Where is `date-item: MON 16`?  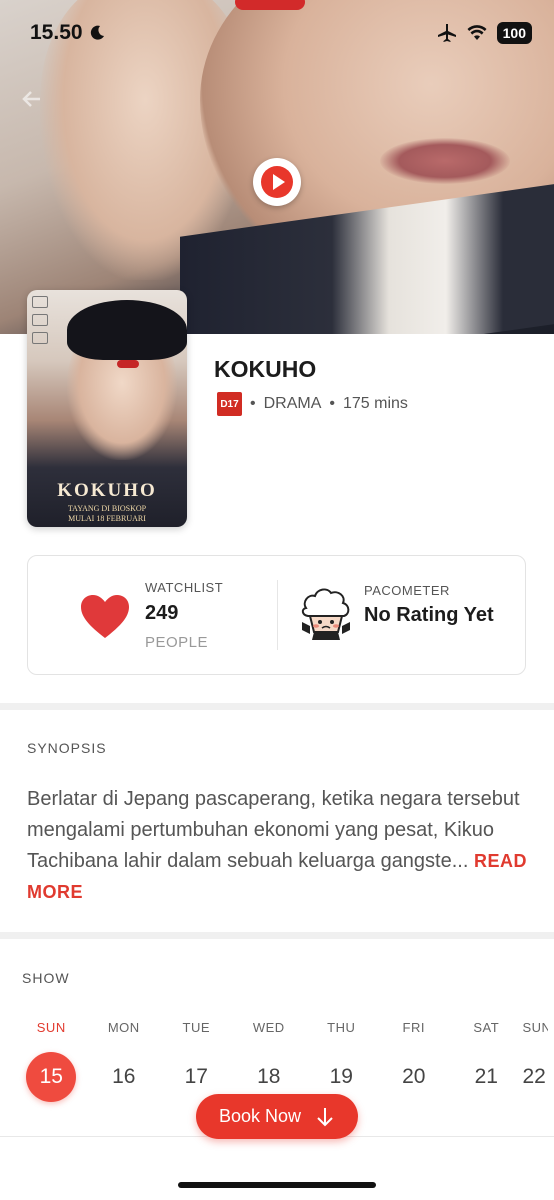
date-item: MON 16 is located at coordinates (124, 1061).